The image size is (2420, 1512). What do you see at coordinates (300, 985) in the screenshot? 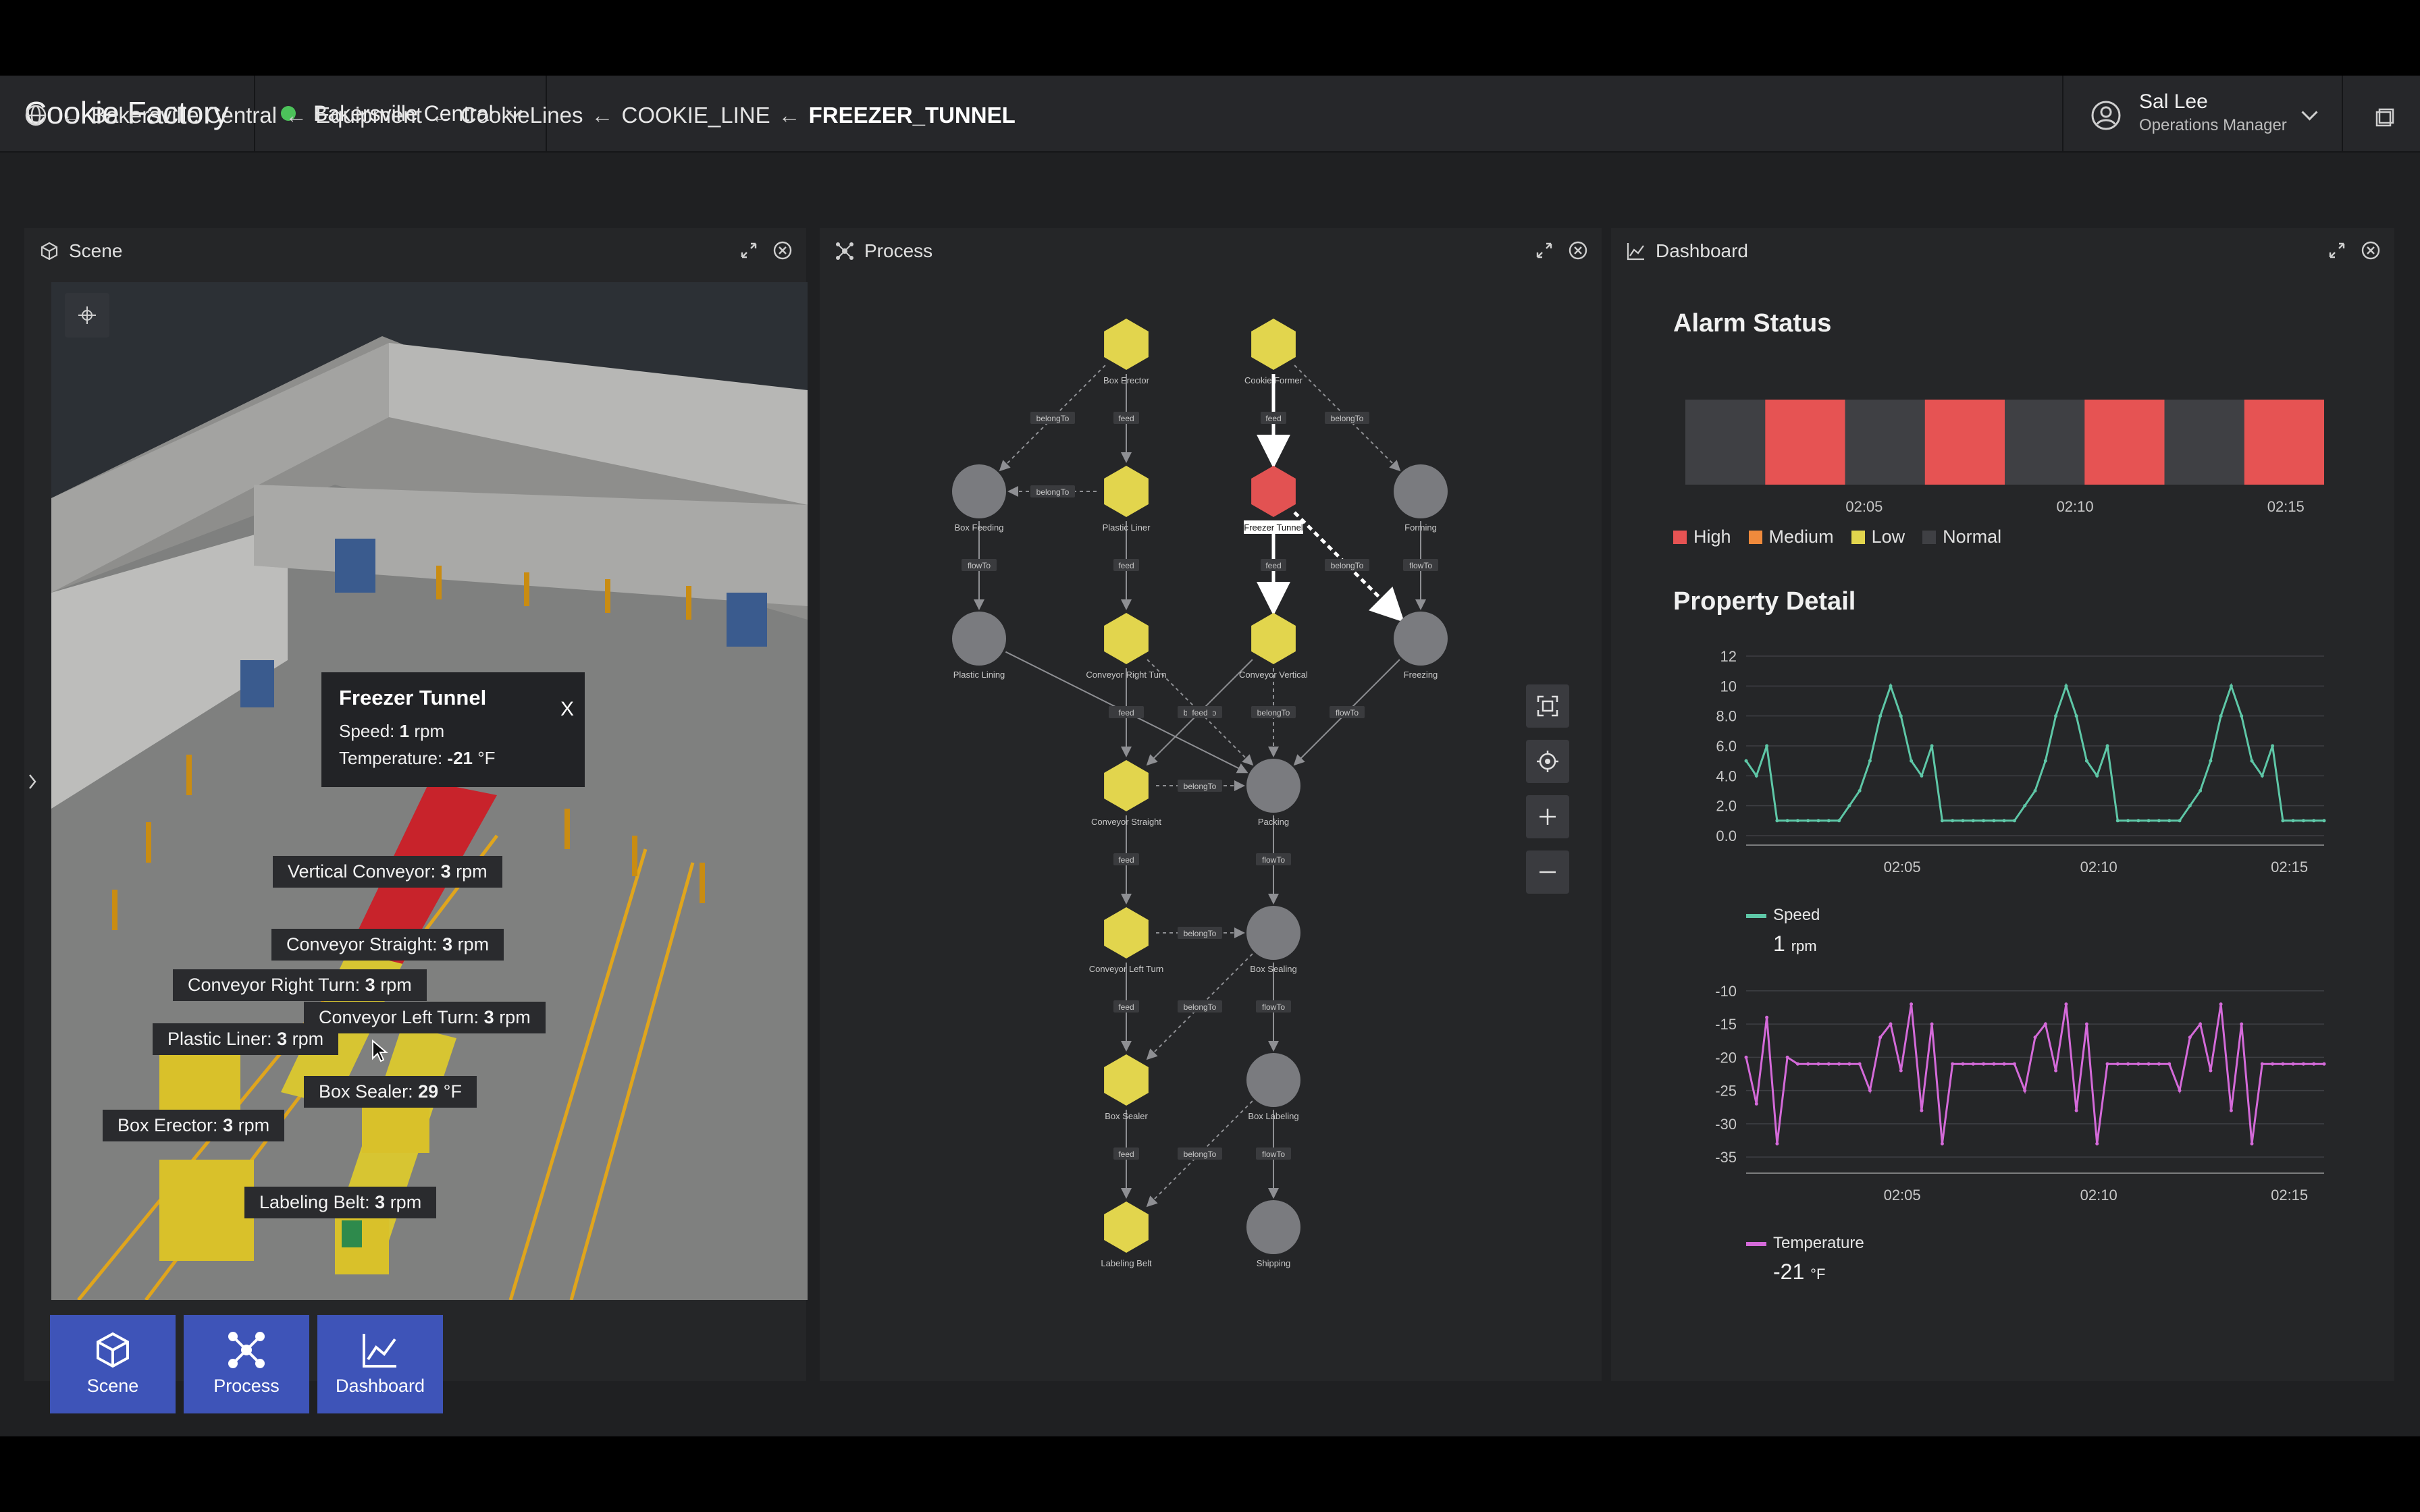
I see `scene-tag: Conveyor Right Turn: 3 rpm` at bounding box center [300, 985].